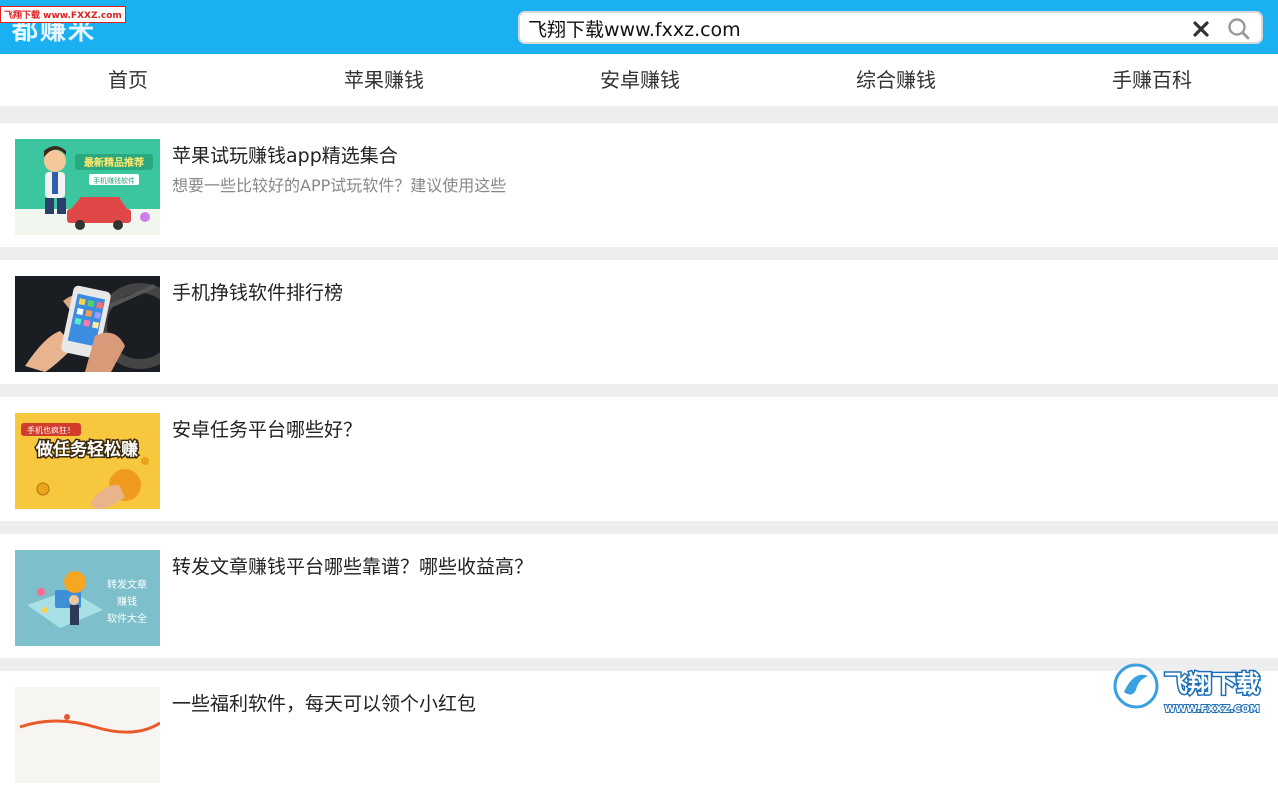 The height and width of the screenshot is (795, 1278). What do you see at coordinates (87, 187) in the screenshot?
I see `article-thumbnail: 最新精品推荐 手机赚钱软件` at bounding box center [87, 187].